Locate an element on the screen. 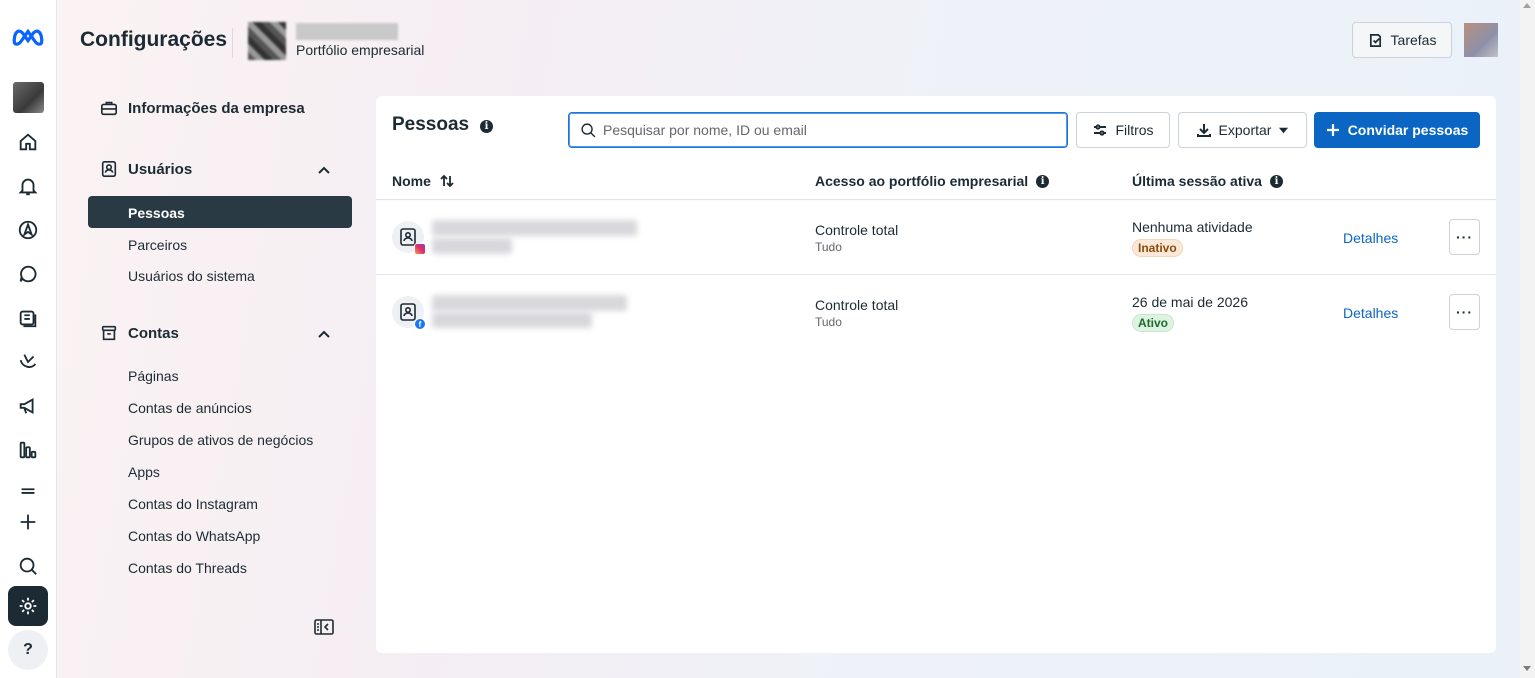  search-field is located at coordinates (818, 130).